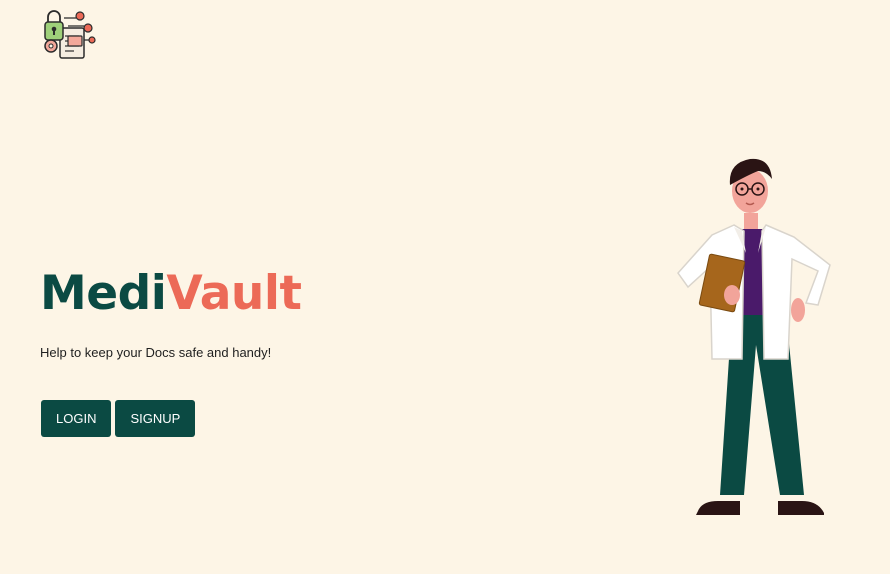 Image resolution: width=890 pixels, height=574 pixels. What do you see at coordinates (103, 293) in the screenshot?
I see `brand-title-part-medi: Medi` at bounding box center [103, 293].